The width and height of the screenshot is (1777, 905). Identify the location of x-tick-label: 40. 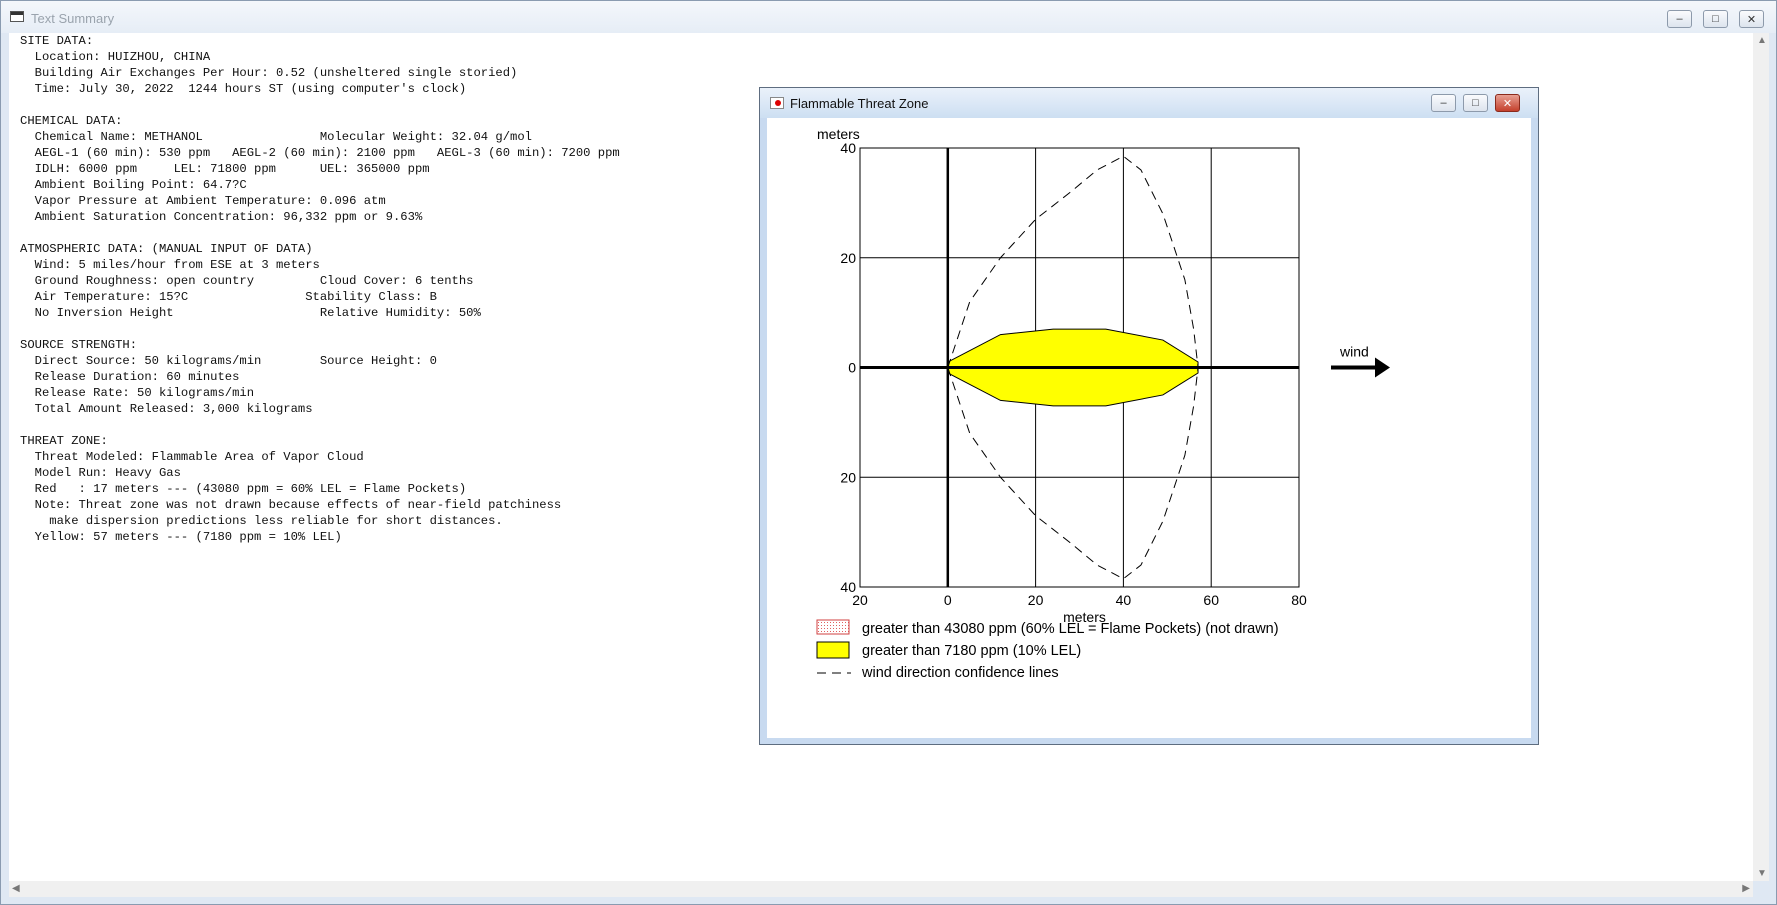
(1124, 600).